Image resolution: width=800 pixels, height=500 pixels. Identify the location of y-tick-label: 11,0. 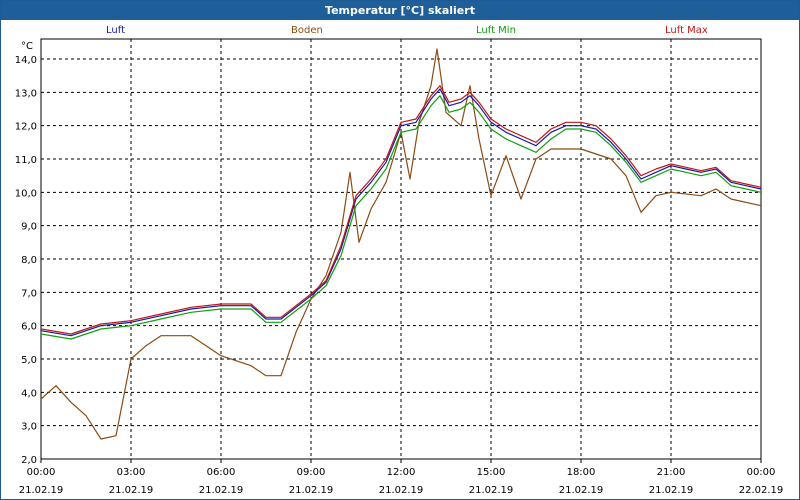
(26, 160).